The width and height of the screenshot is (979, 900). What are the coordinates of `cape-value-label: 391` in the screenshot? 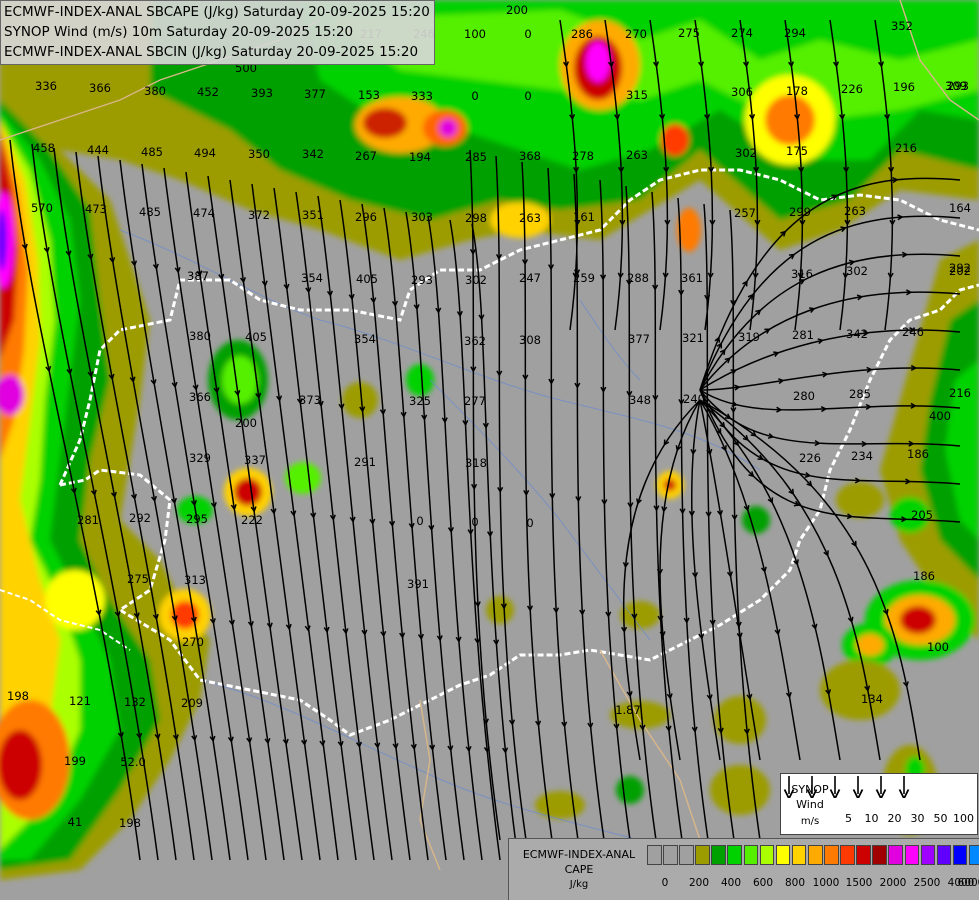 It's located at (418, 584).